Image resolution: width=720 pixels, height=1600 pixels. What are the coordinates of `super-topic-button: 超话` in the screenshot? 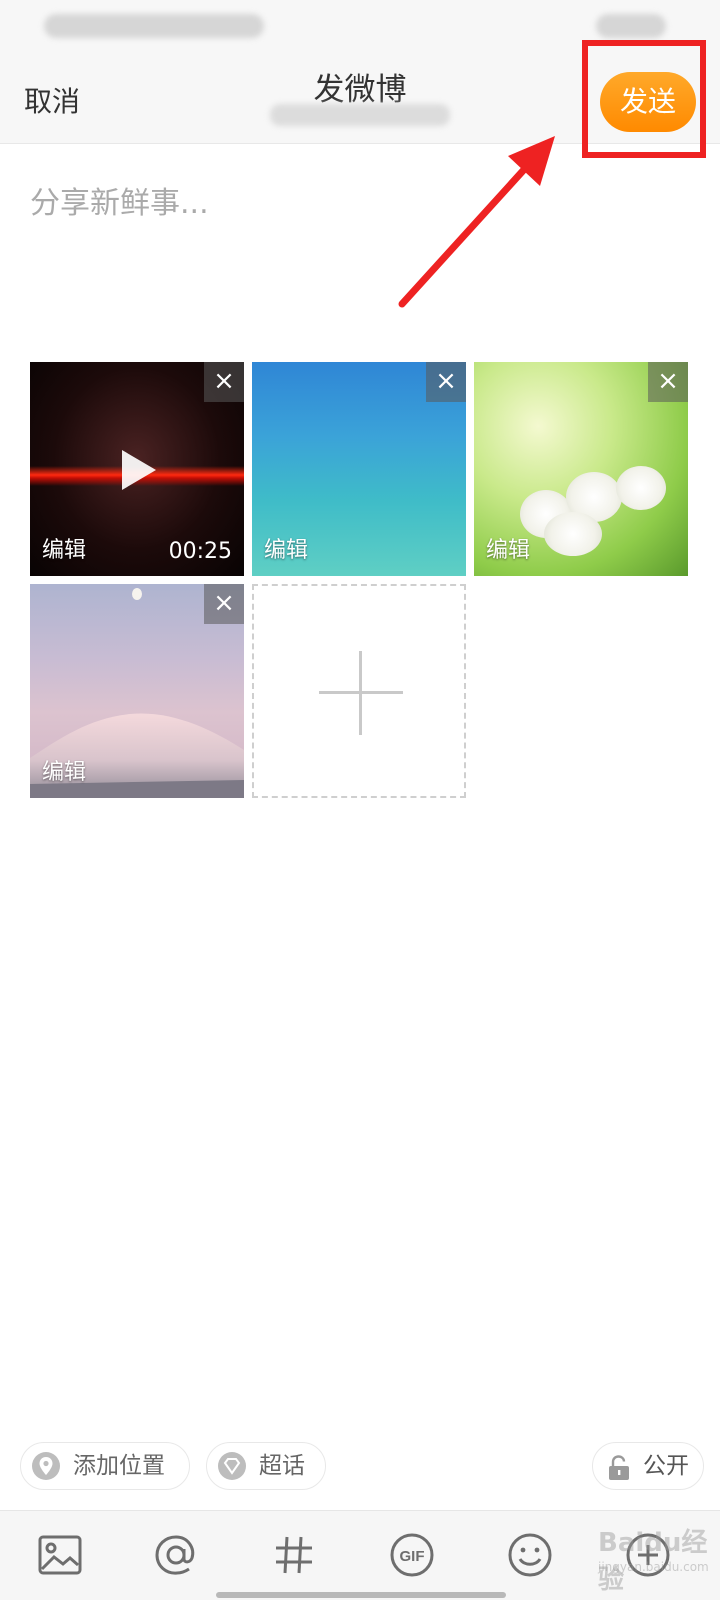 It's located at (266, 1466).